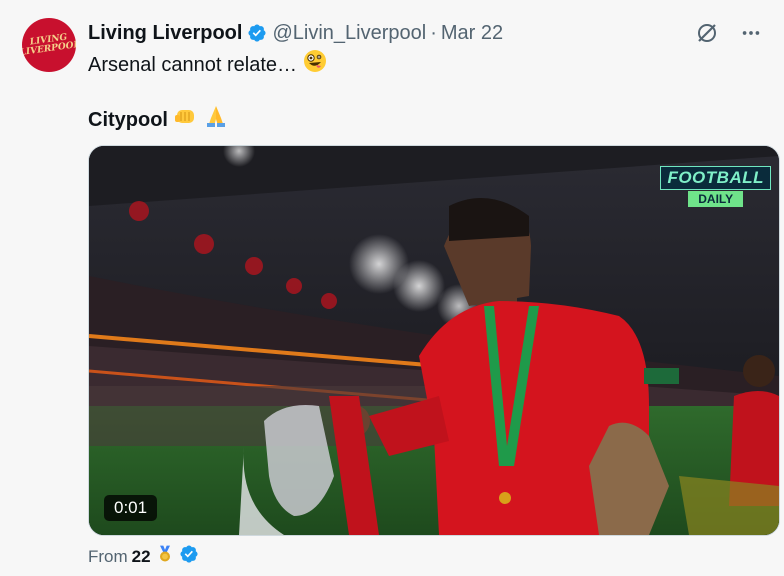  Describe the element at coordinates (716, 199) in the screenshot. I see `brand-text-bottom: DAILY` at that location.